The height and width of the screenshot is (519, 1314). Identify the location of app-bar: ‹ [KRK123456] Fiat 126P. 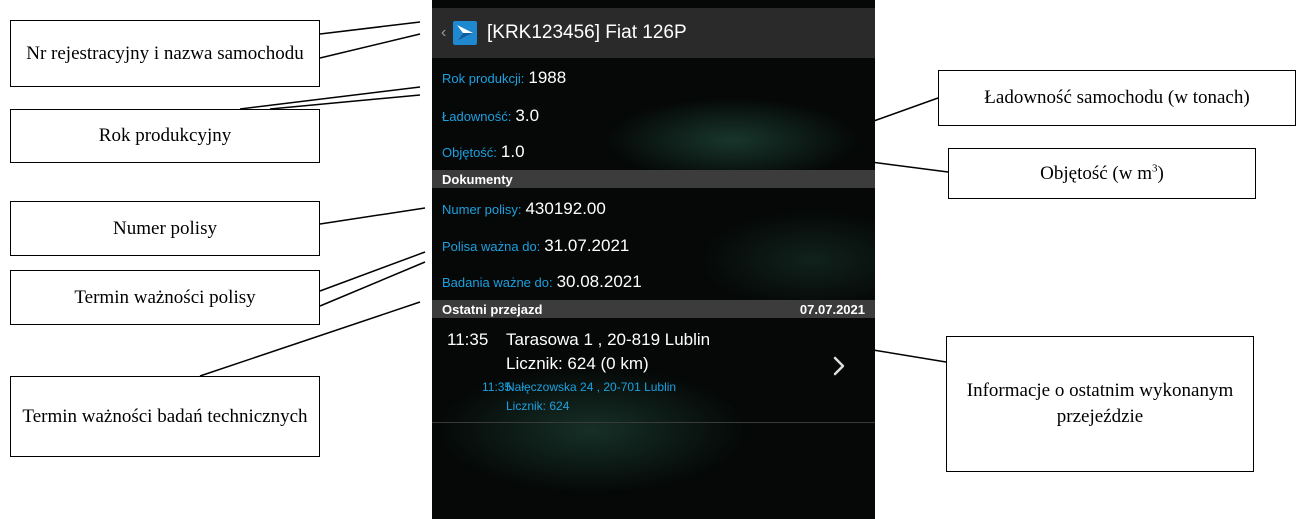
(653, 33).